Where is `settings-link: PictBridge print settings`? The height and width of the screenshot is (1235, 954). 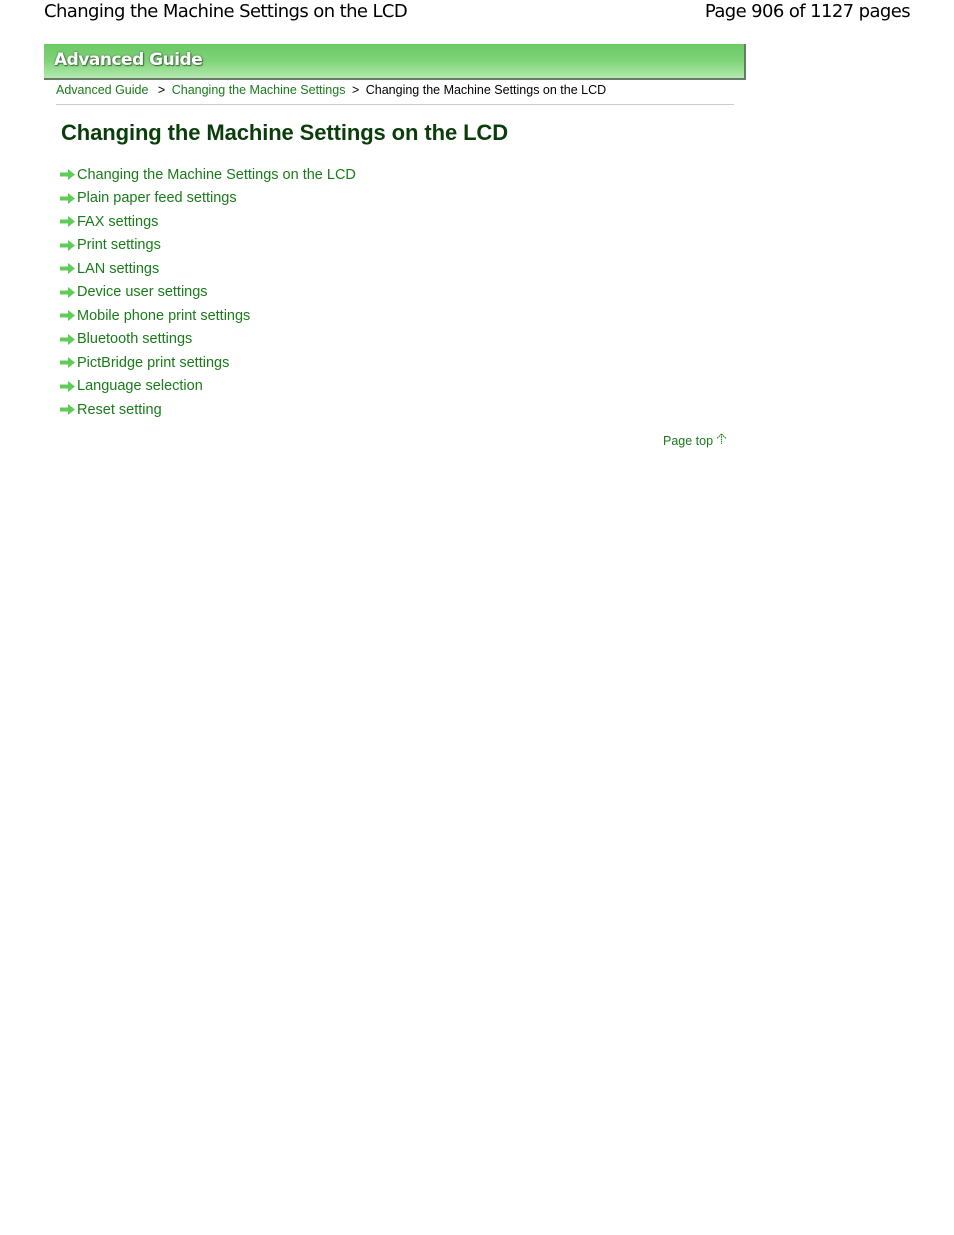 settings-link: PictBridge print settings is located at coordinates (153, 363).